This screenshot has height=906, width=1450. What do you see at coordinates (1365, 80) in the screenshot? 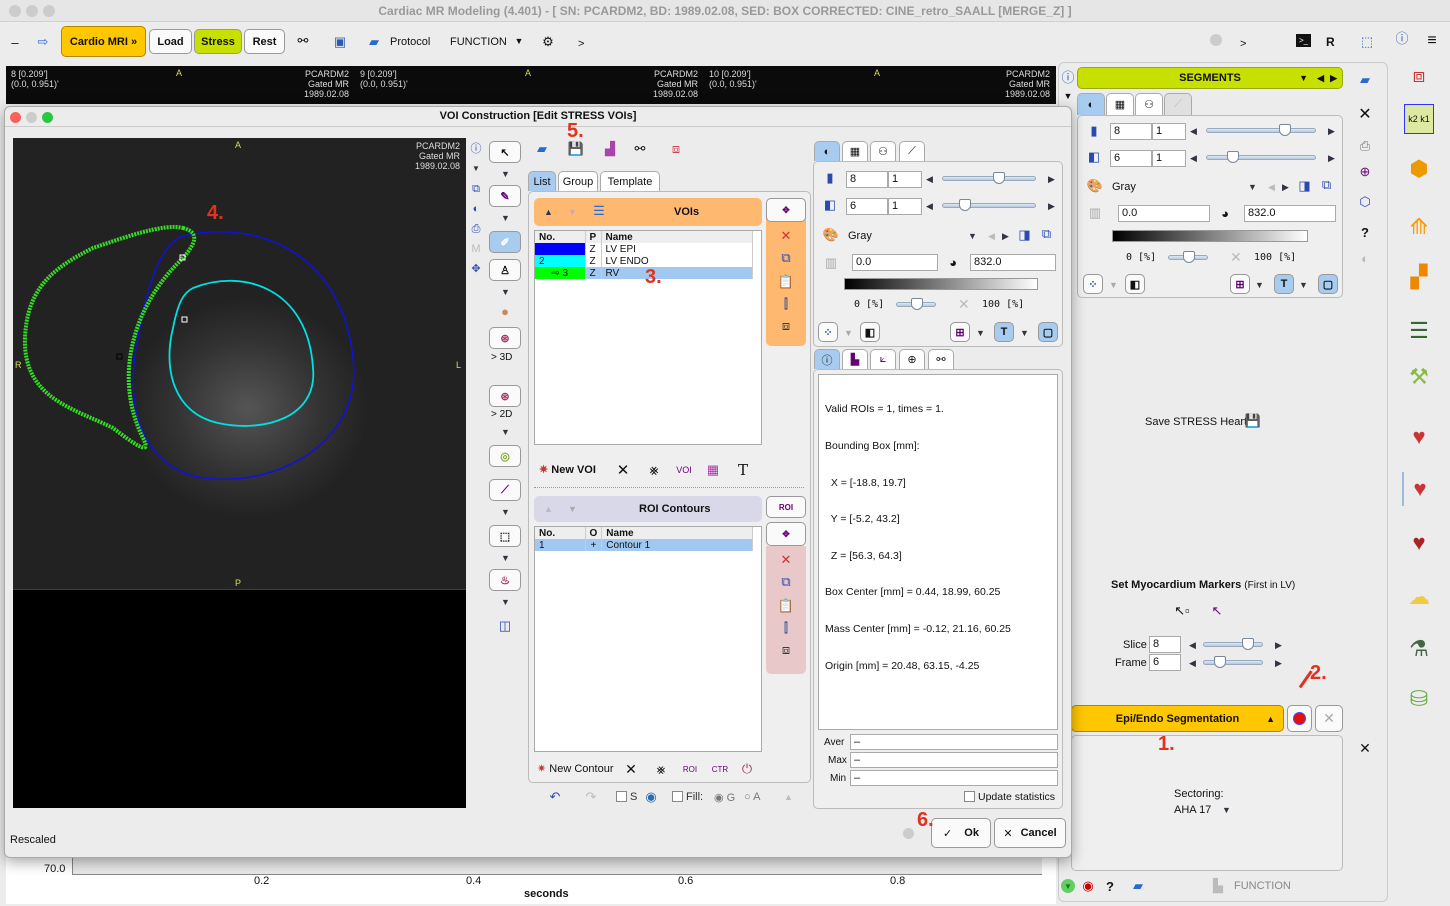
I see `open-folder-icon: ▰` at bounding box center [1365, 80].